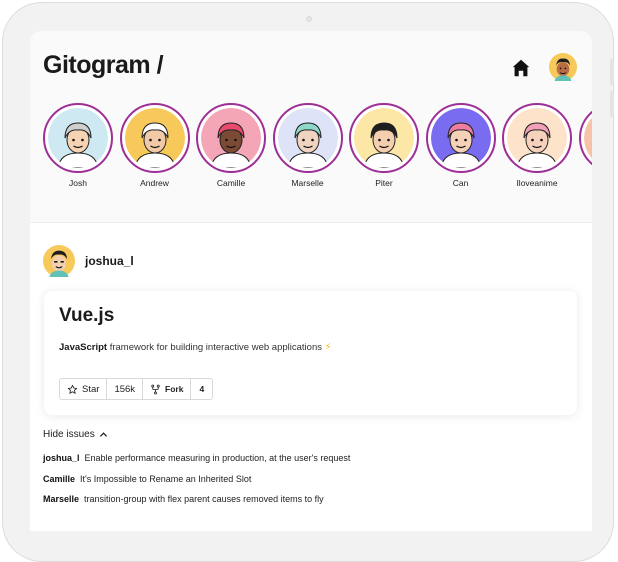 The height and width of the screenshot is (562, 618). I want to click on story-name: Marselle, so click(307, 183).